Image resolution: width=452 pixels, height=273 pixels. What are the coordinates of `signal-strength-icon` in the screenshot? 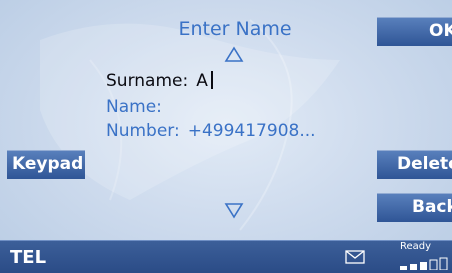 It's located at (424, 263).